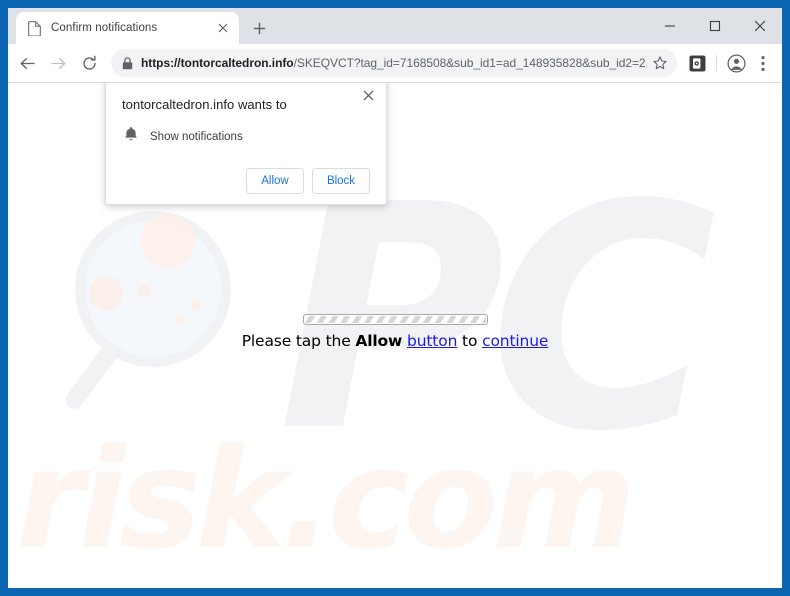 The height and width of the screenshot is (596, 790). Describe the element at coordinates (759, 26) in the screenshot. I see `close-button` at that location.